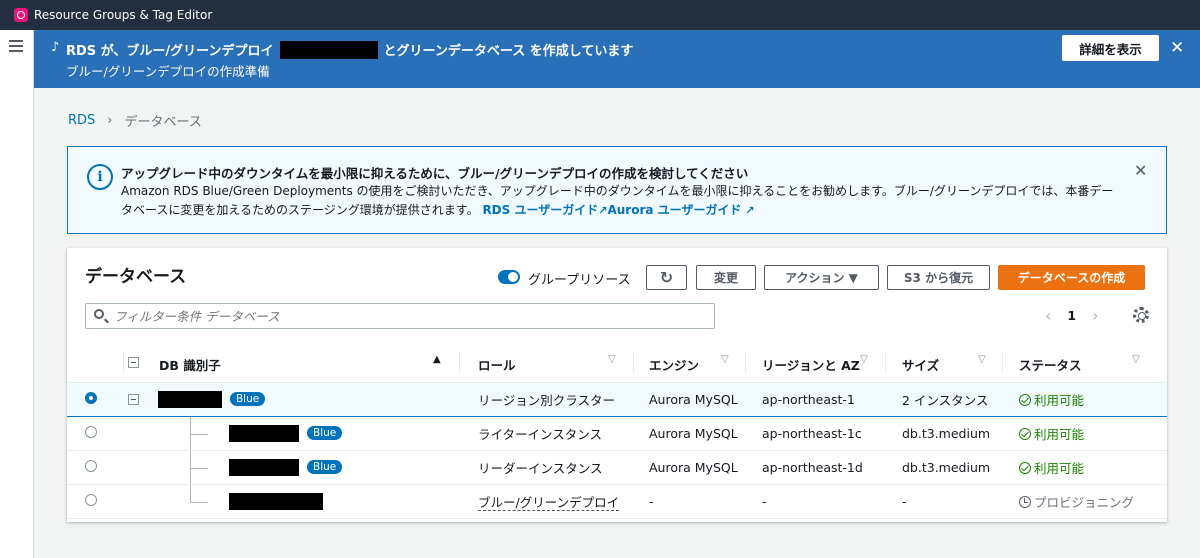  Describe the element at coordinates (726, 277) in the screenshot. I see `modify-button: 変更` at that location.